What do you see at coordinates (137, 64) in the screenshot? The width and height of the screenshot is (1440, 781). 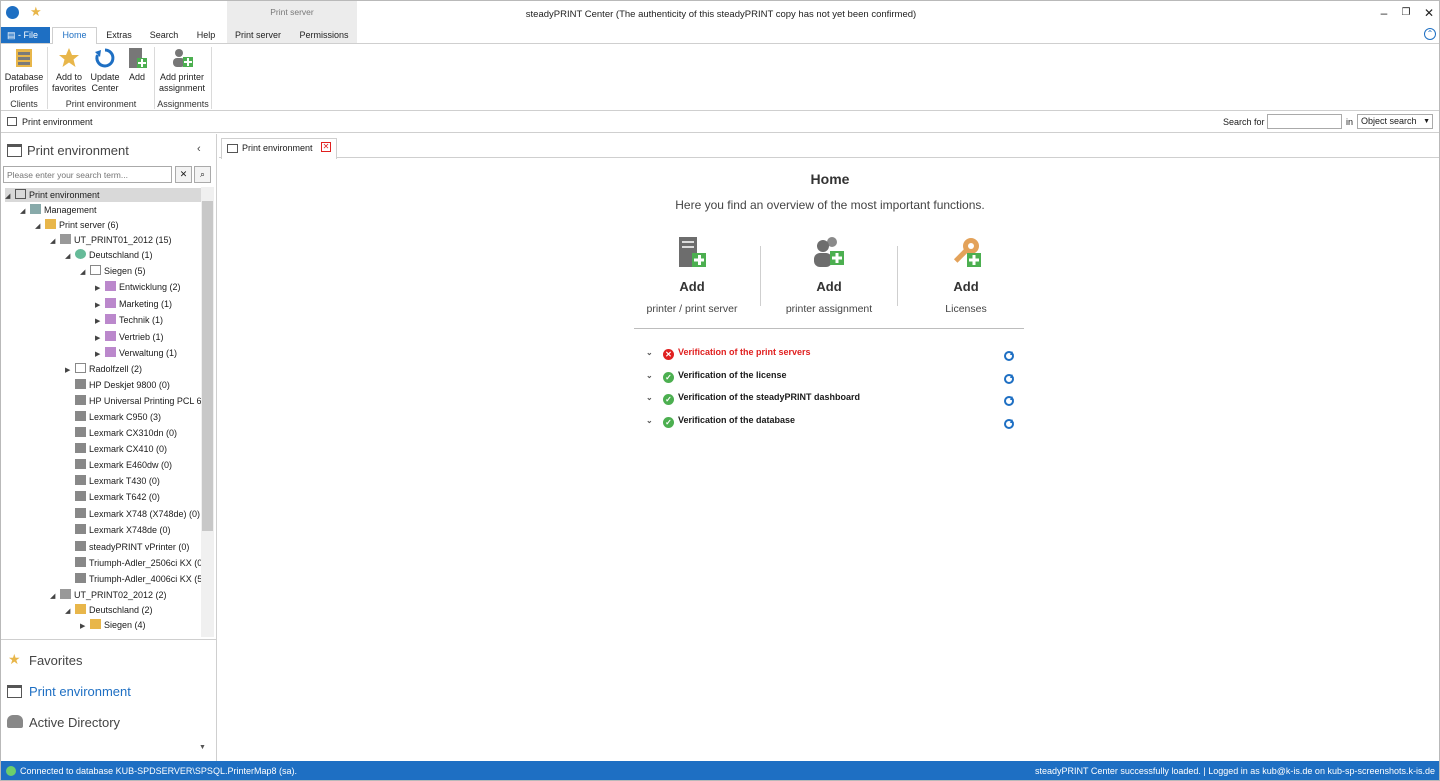 I see `add-button: Add` at bounding box center [137, 64].